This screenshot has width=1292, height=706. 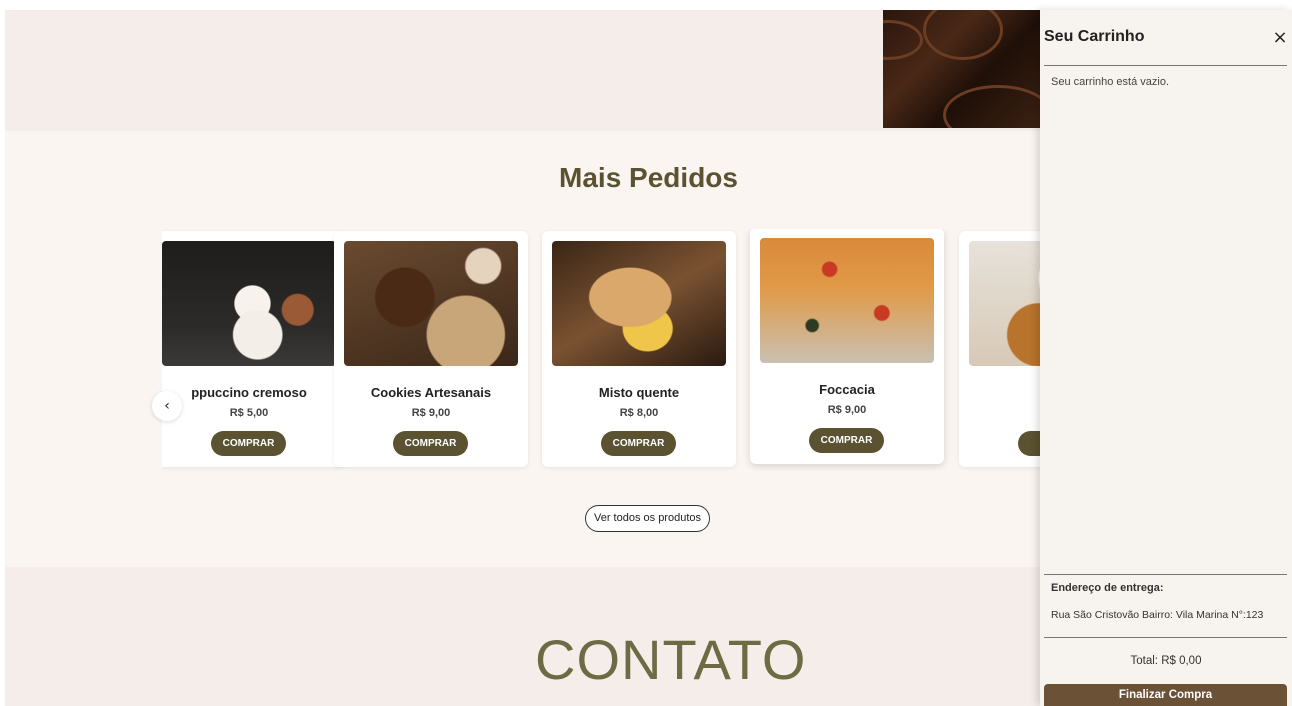 I want to click on contact-title: CONTATO, so click(x=671, y=659).